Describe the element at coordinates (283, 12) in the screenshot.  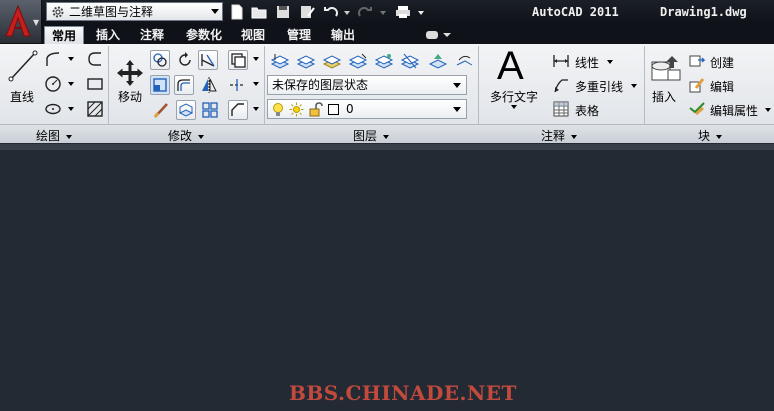
I see `save-icon` at that location.